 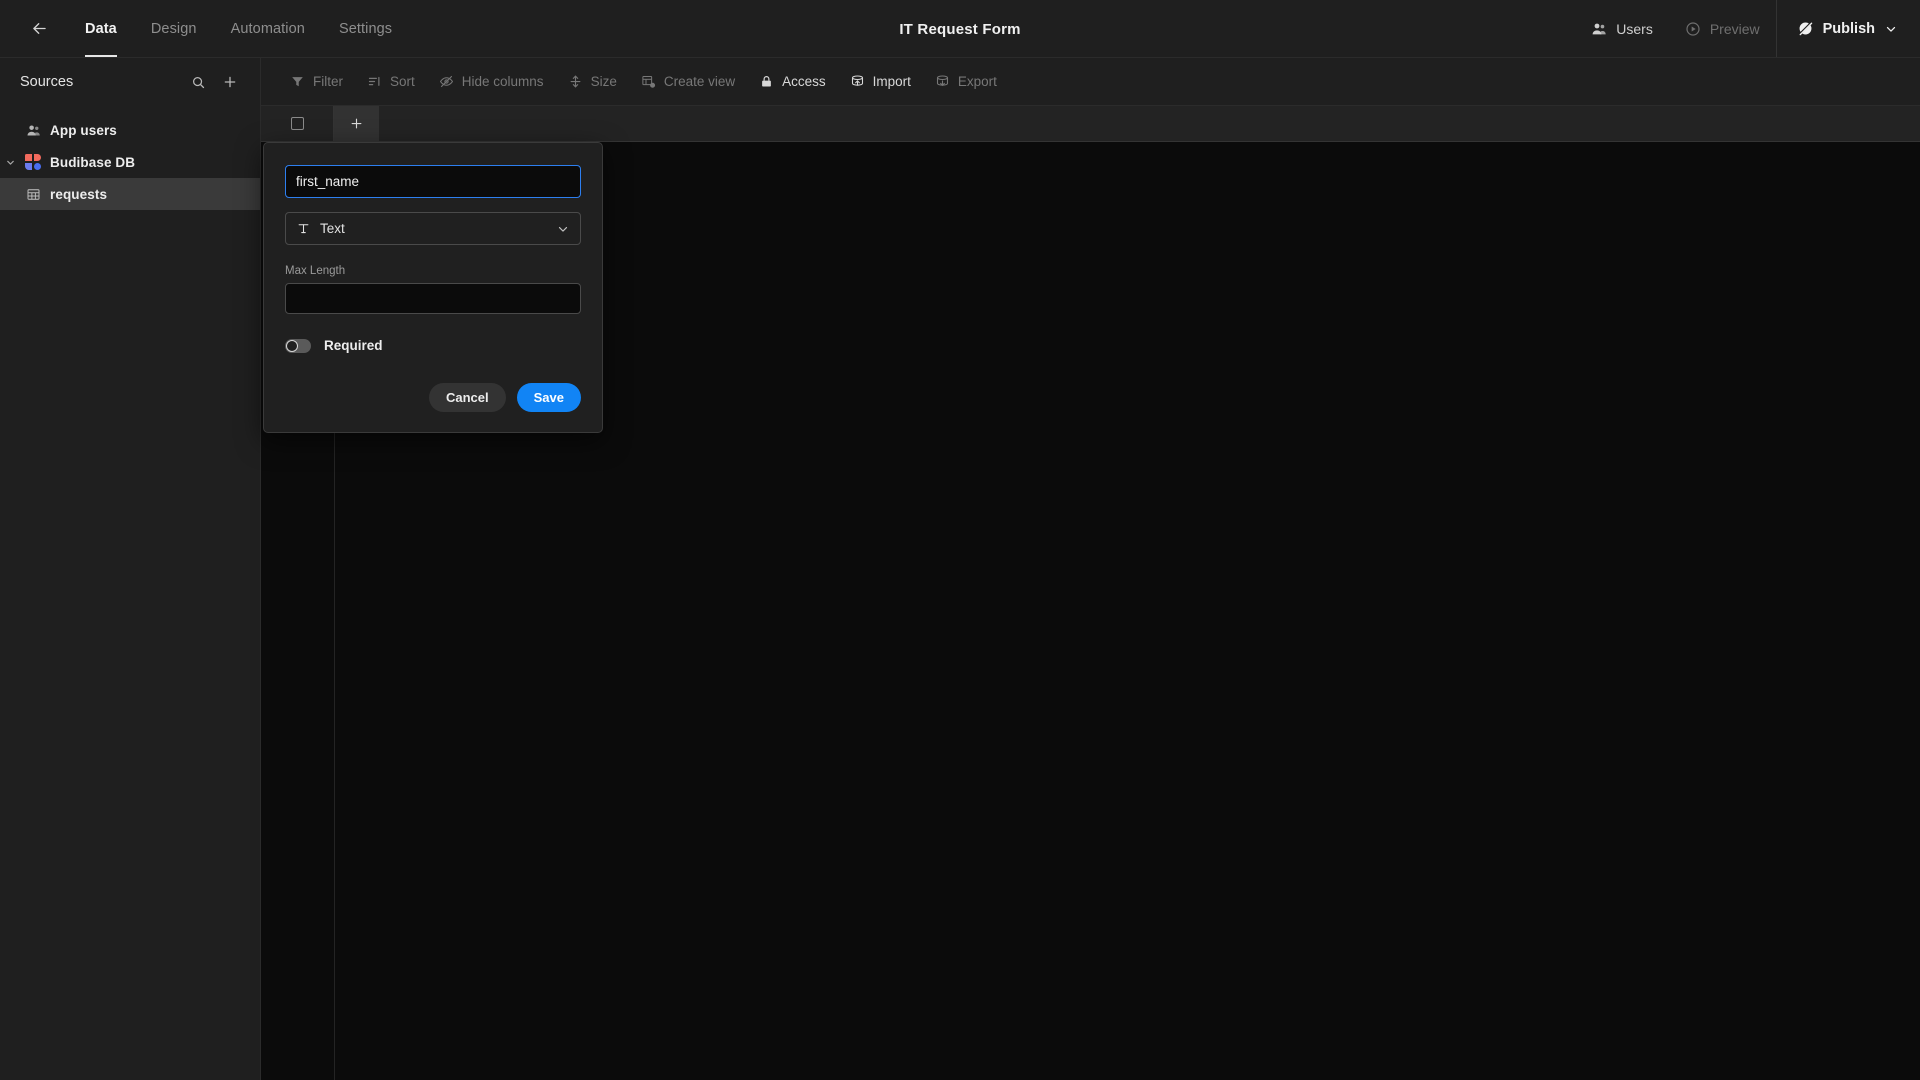 I want to click on preview-button: Preview, so click(x=1722, y=28).